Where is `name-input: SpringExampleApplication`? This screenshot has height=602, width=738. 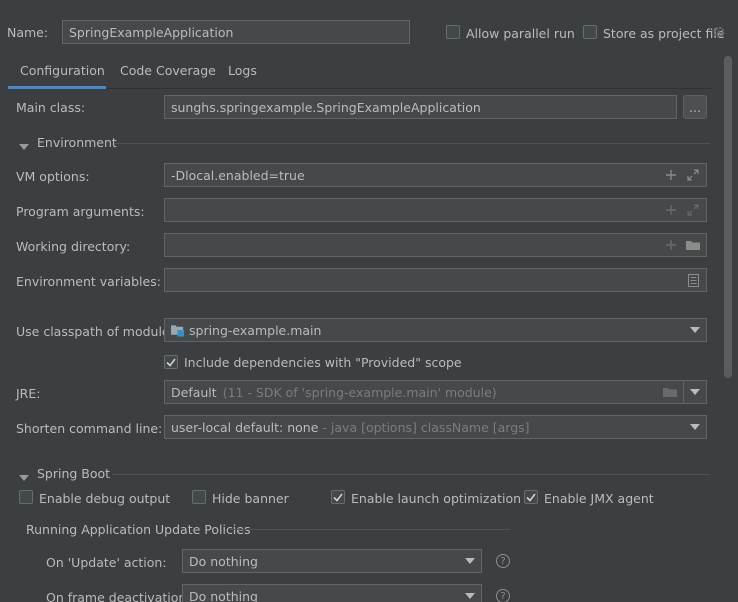 name-input: SpringExampleApplication is located at coordinates (236, 32).